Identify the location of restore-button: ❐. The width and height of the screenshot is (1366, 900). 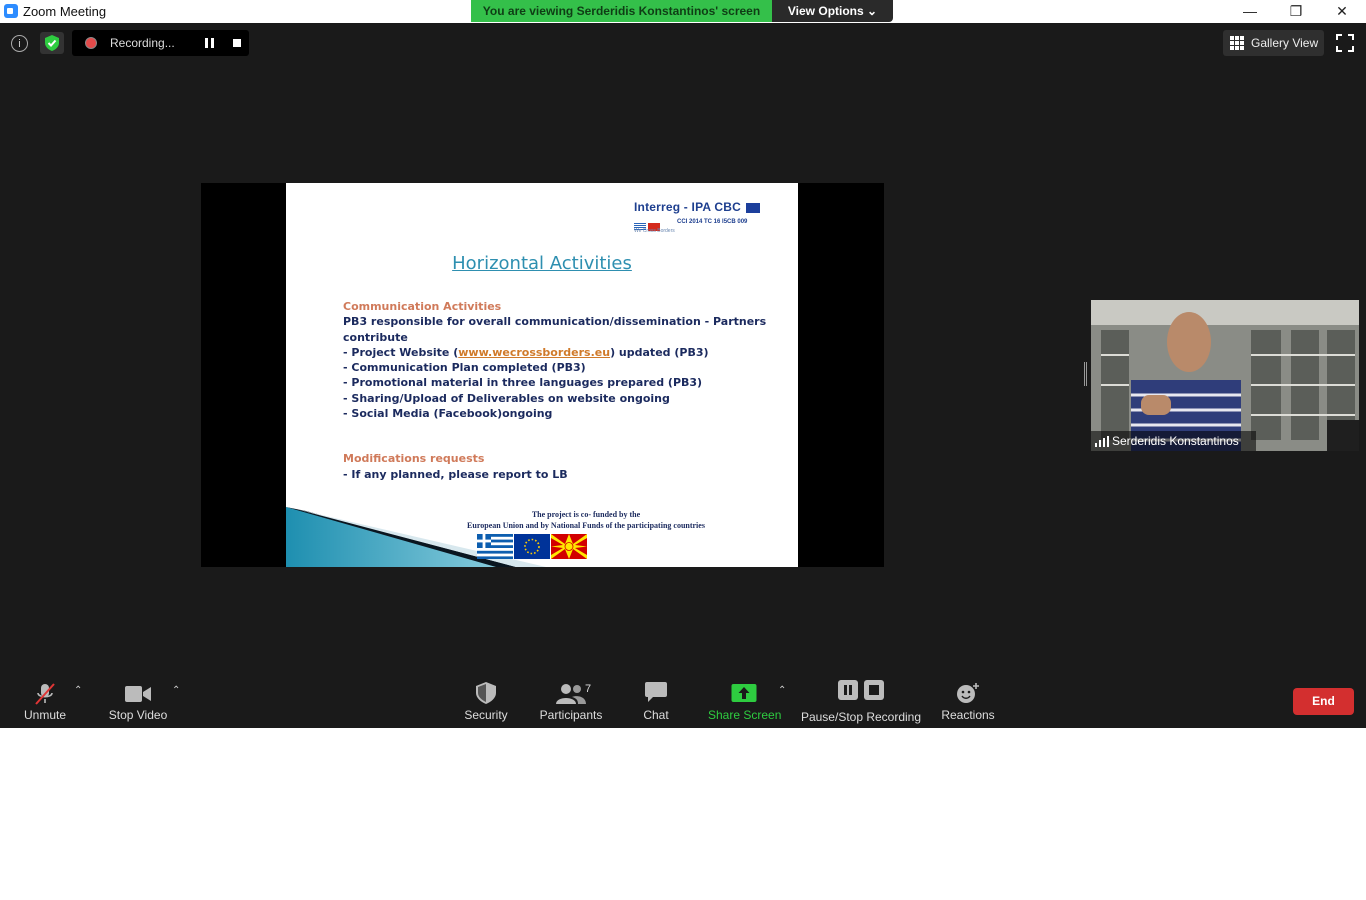
(1296, 11).